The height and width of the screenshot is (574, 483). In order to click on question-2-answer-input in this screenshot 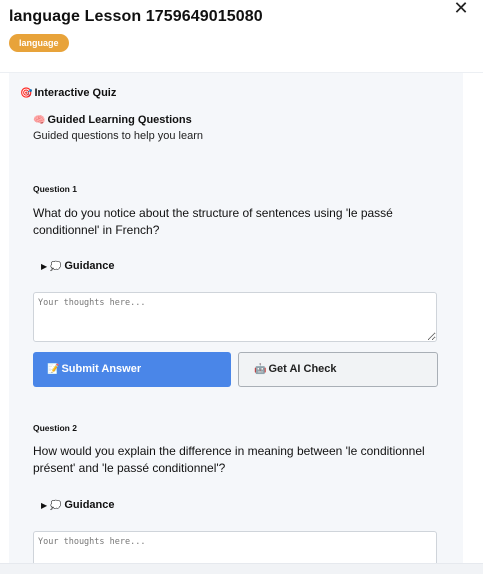, I will do `click(235, 547)`.